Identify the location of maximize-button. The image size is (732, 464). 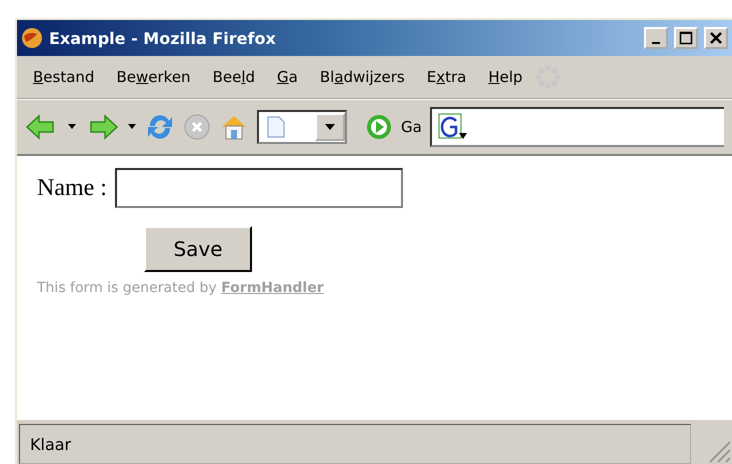
(686, 38).